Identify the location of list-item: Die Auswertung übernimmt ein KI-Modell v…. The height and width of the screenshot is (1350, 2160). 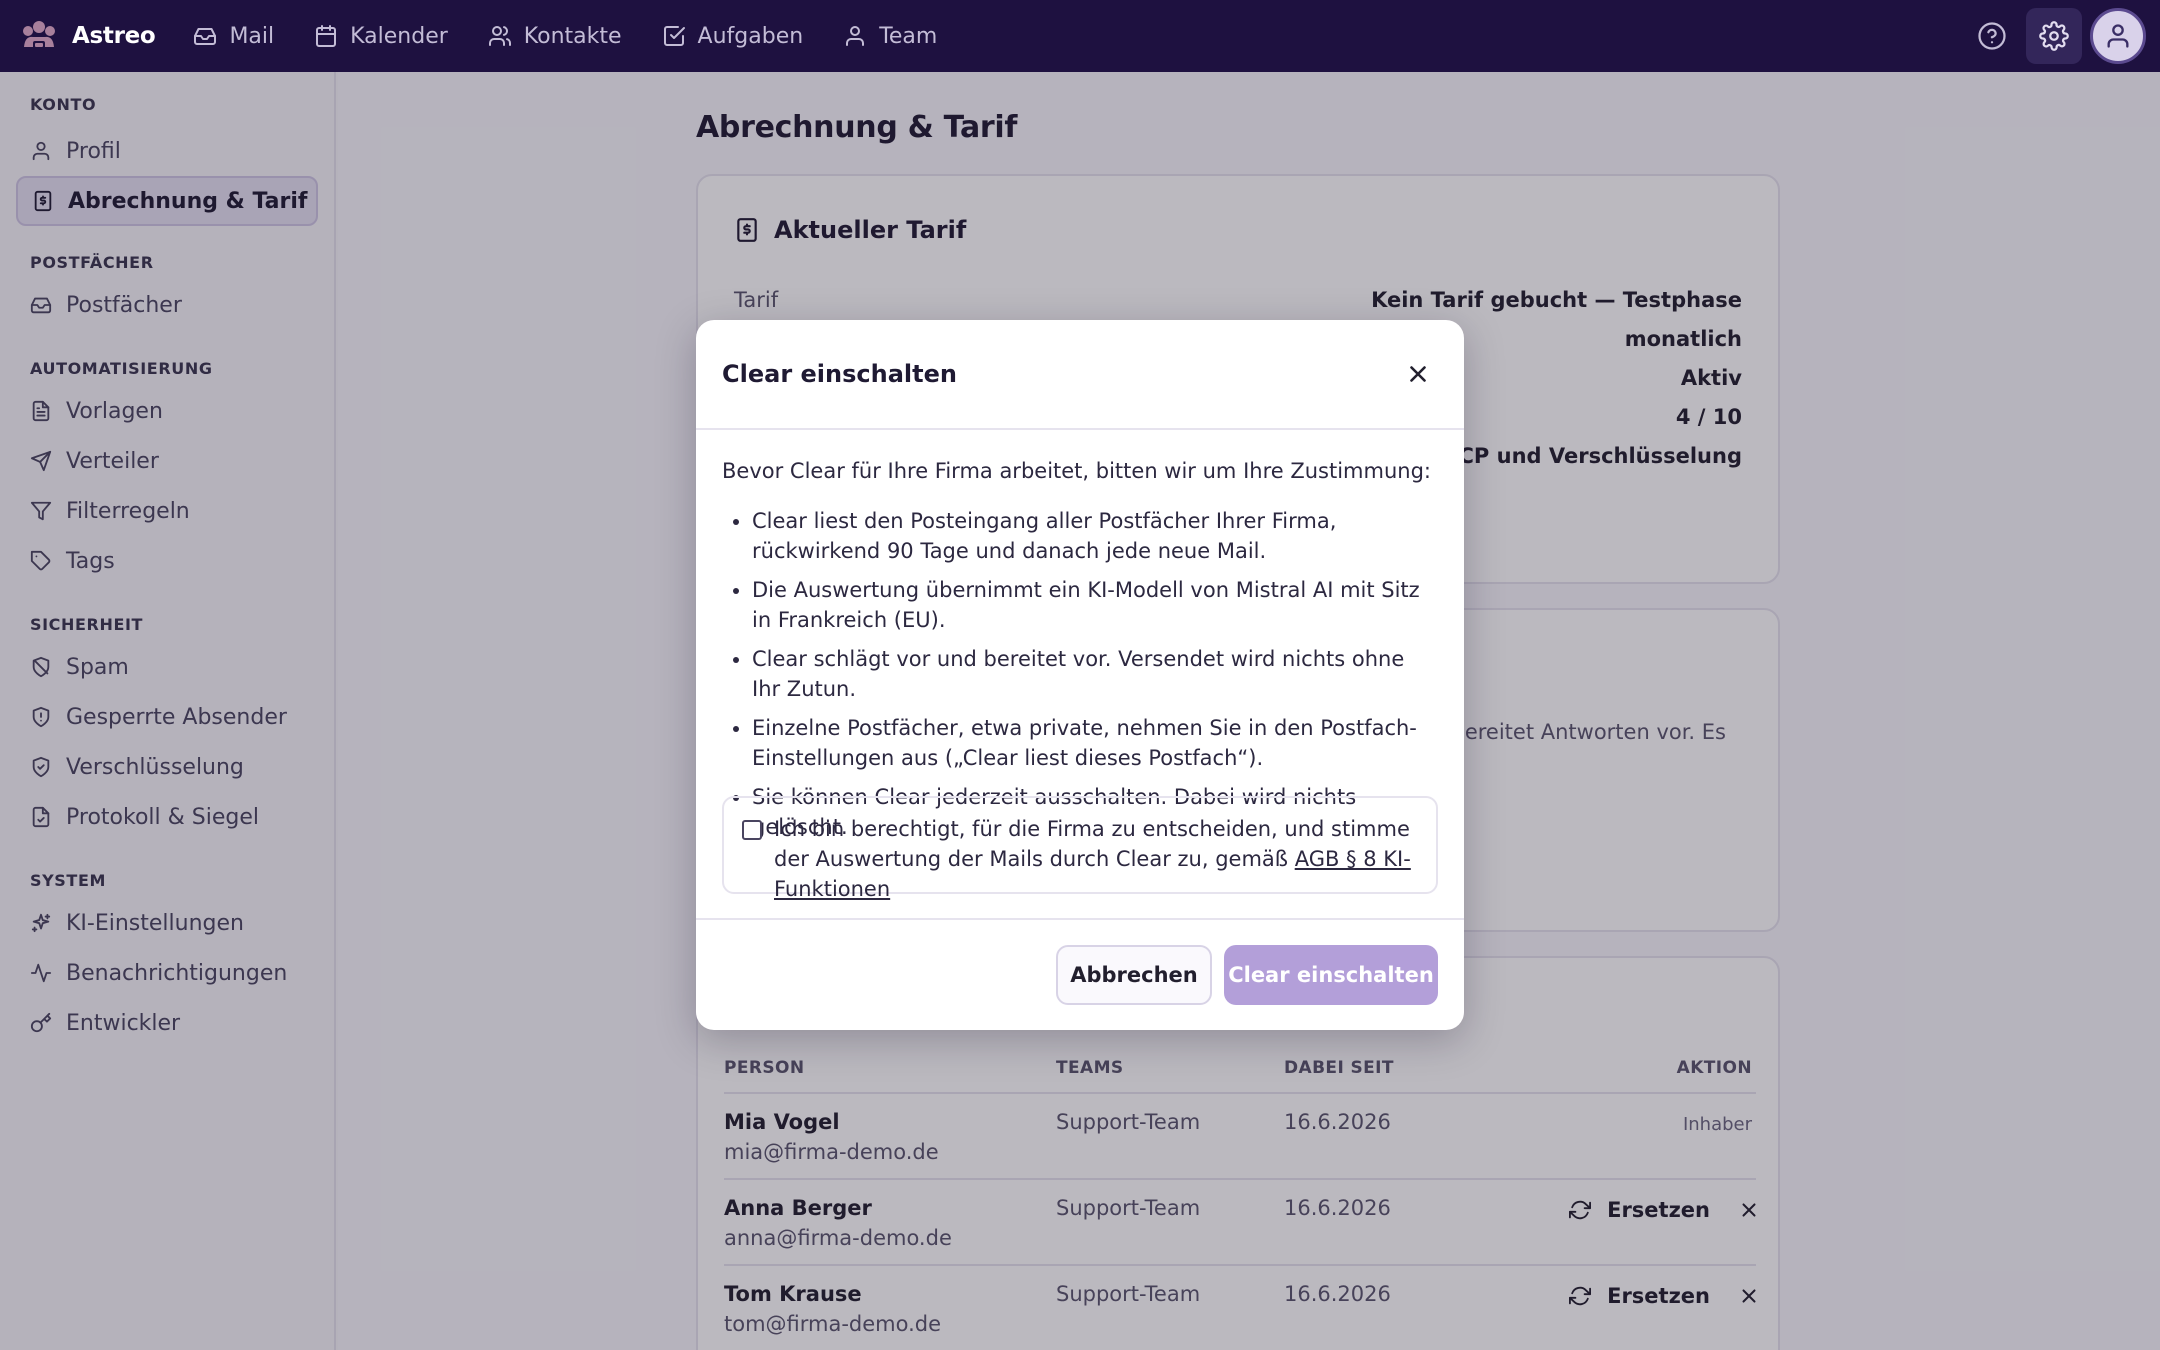
(1095, 605).